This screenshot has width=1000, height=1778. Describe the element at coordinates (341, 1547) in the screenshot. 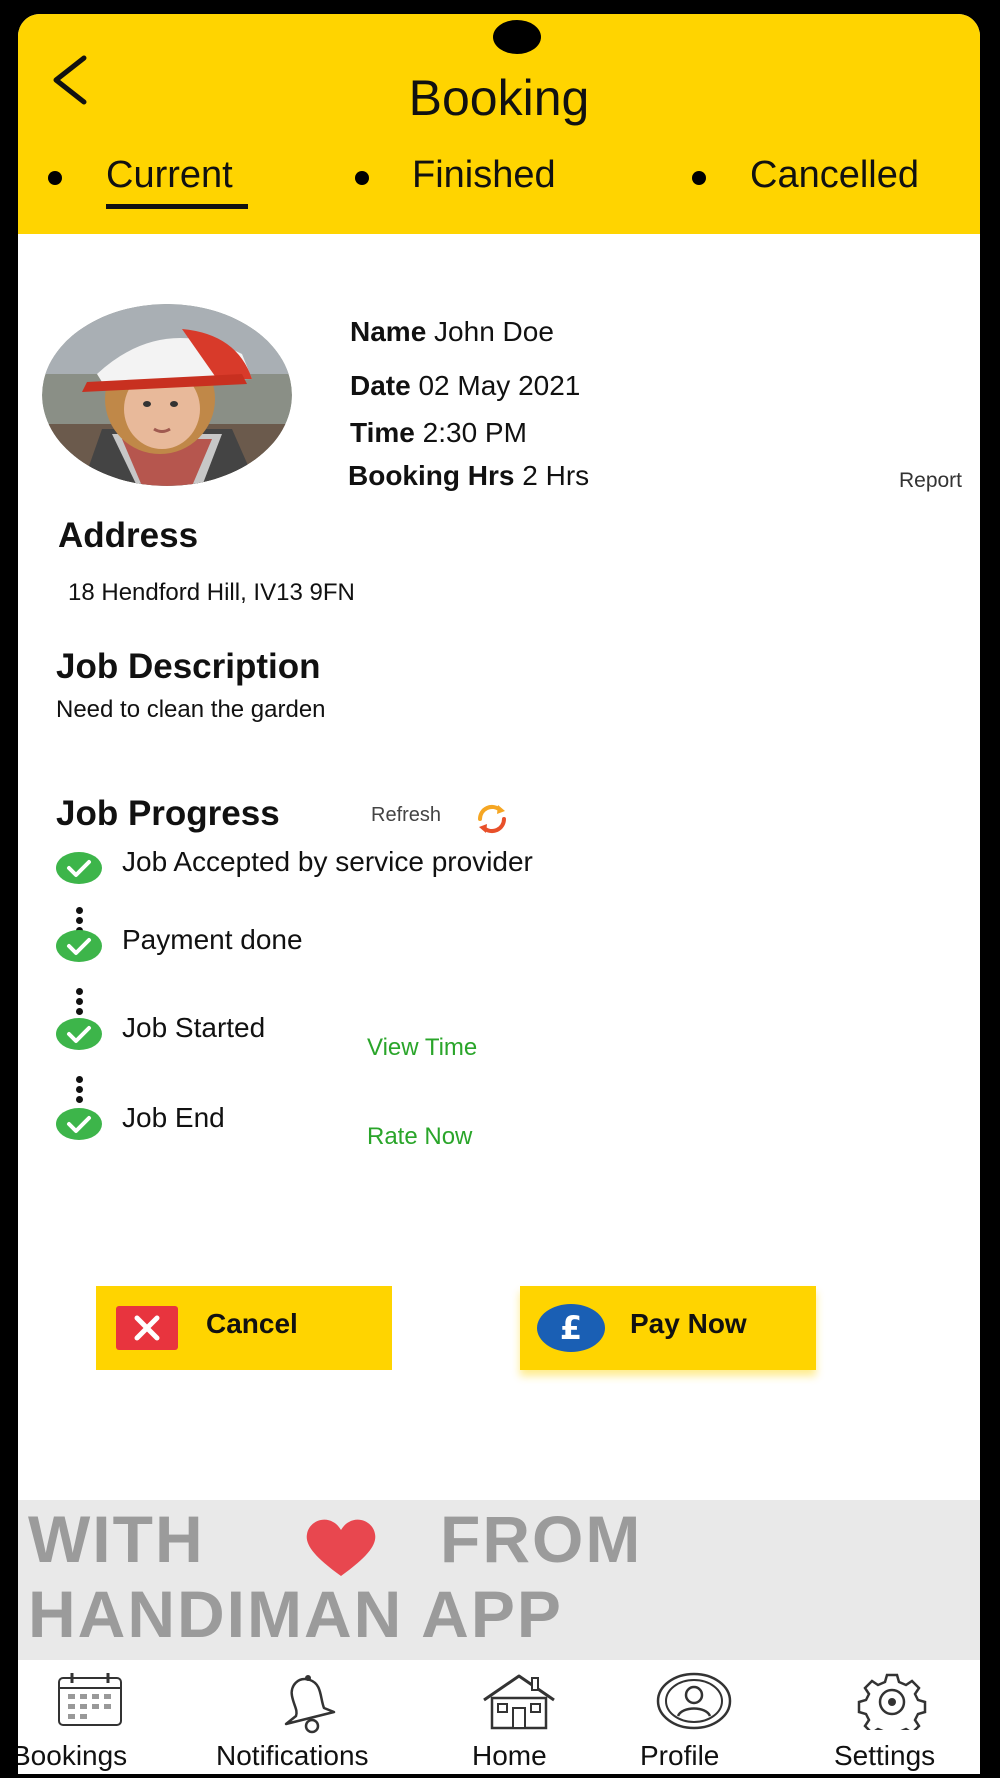

I see `heart-icon` at that location.